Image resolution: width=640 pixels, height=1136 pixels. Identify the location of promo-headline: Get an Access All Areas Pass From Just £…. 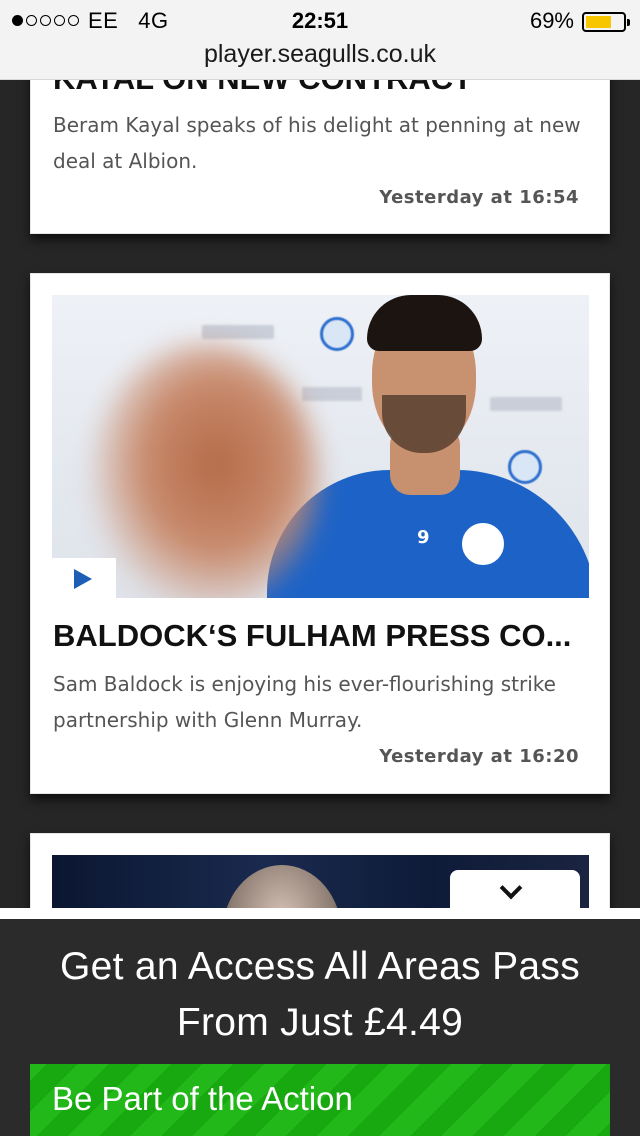
(320, 995).